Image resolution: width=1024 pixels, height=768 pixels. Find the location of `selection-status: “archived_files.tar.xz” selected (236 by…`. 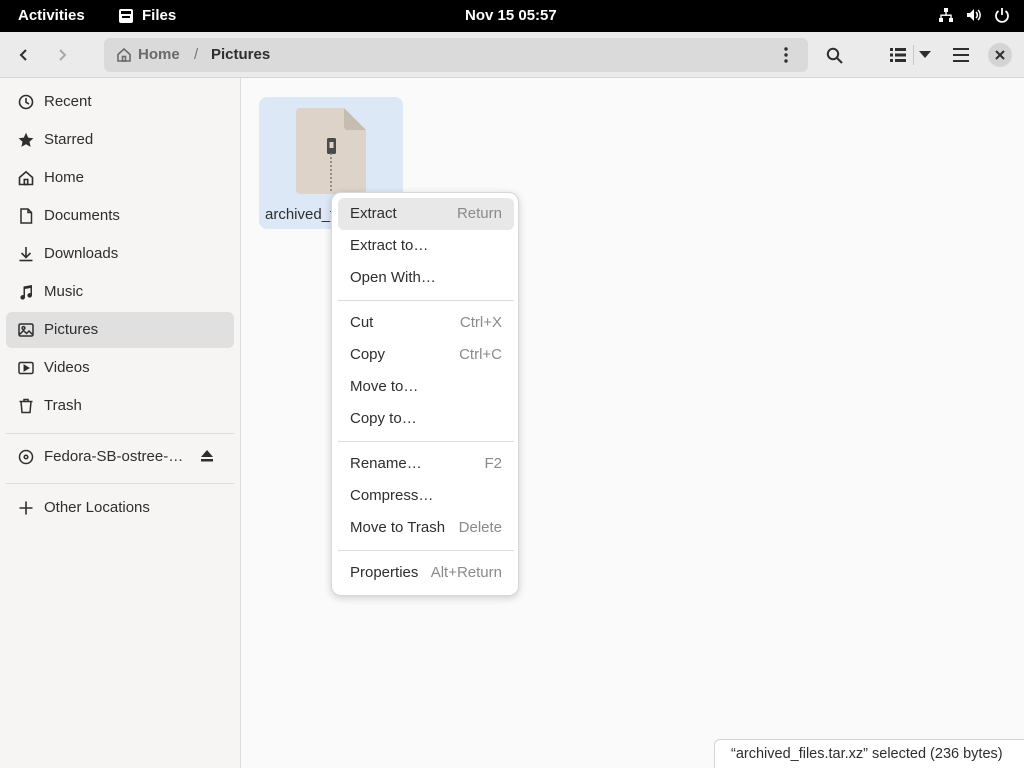

selection-status: “archived_files.tar.xz” selected (236 by… is located at coordinates (869, 753).